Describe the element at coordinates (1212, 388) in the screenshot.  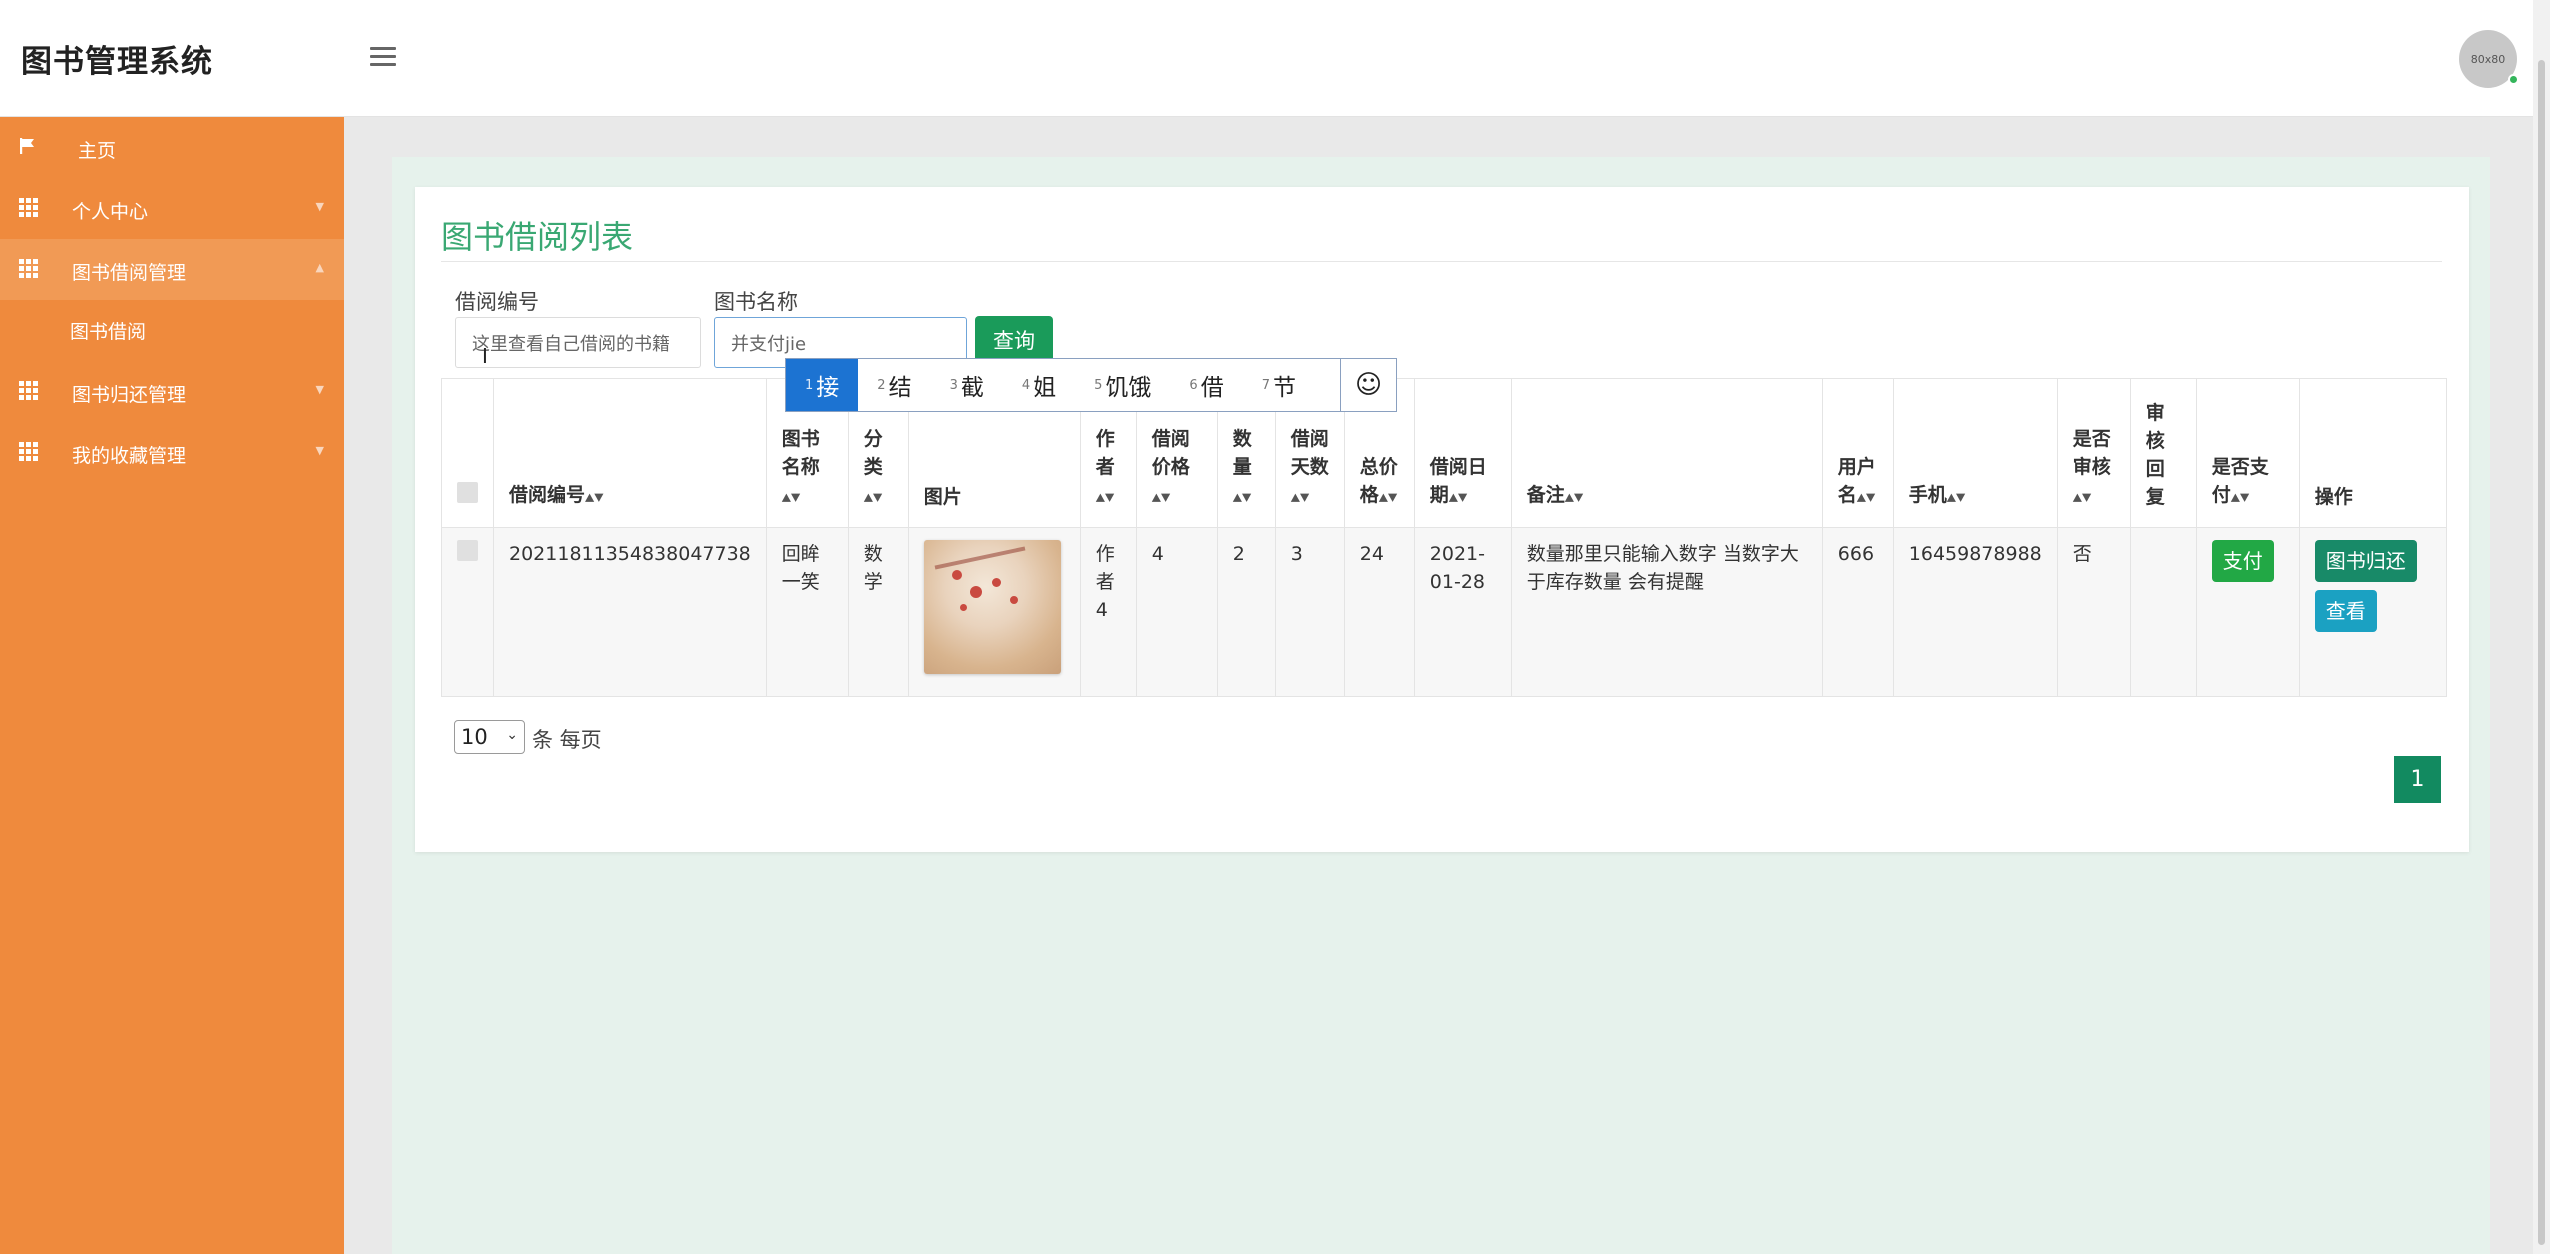
I see `candidate-text: 借` at that location.